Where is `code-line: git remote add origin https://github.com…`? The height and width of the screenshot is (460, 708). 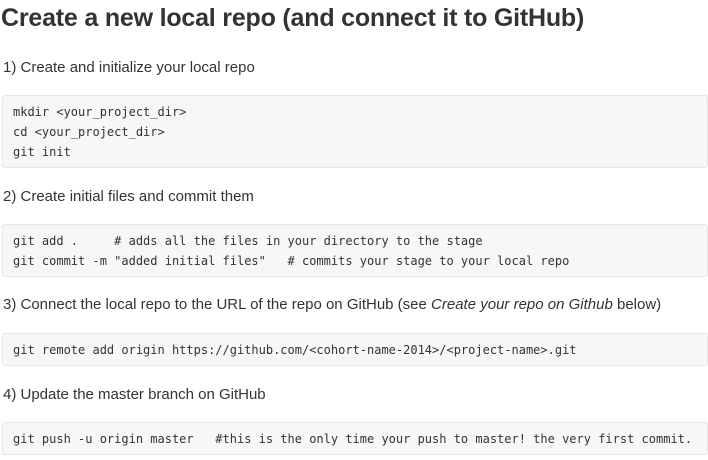 code-line: git remote add origin https://github.com… is located at coordinates (295, 350).